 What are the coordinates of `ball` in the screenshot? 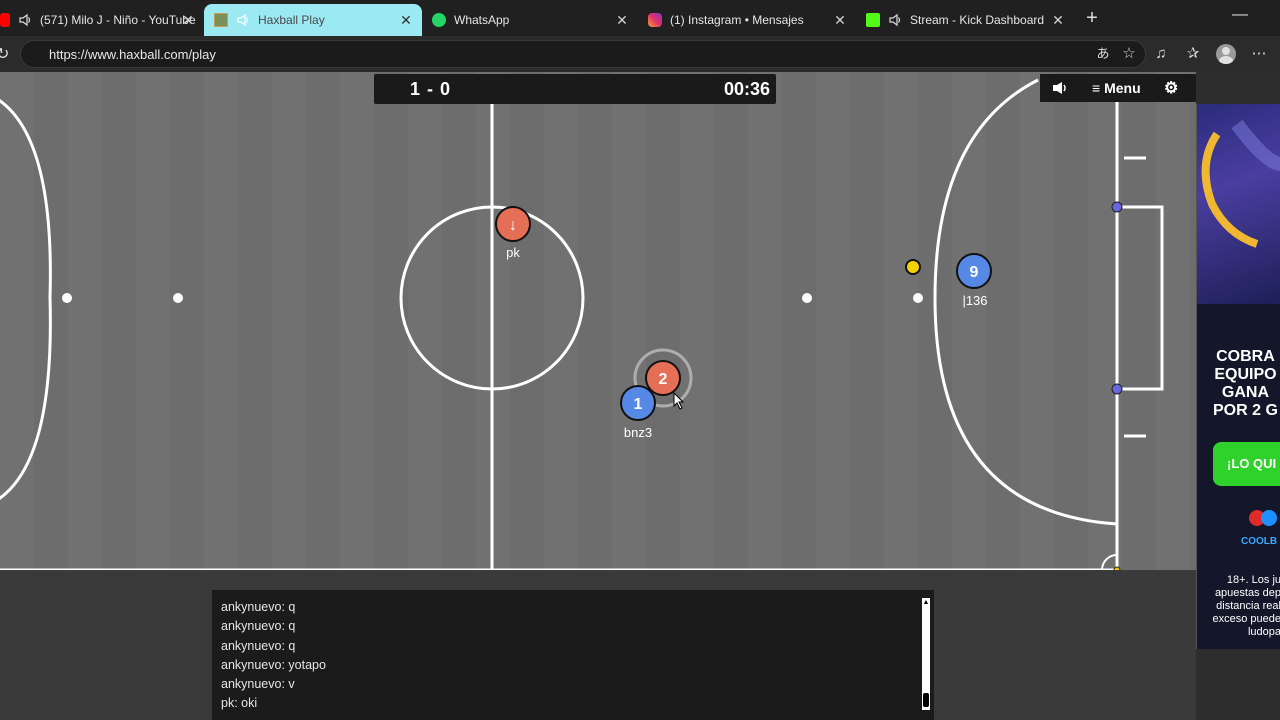 It's located at (913, 267).